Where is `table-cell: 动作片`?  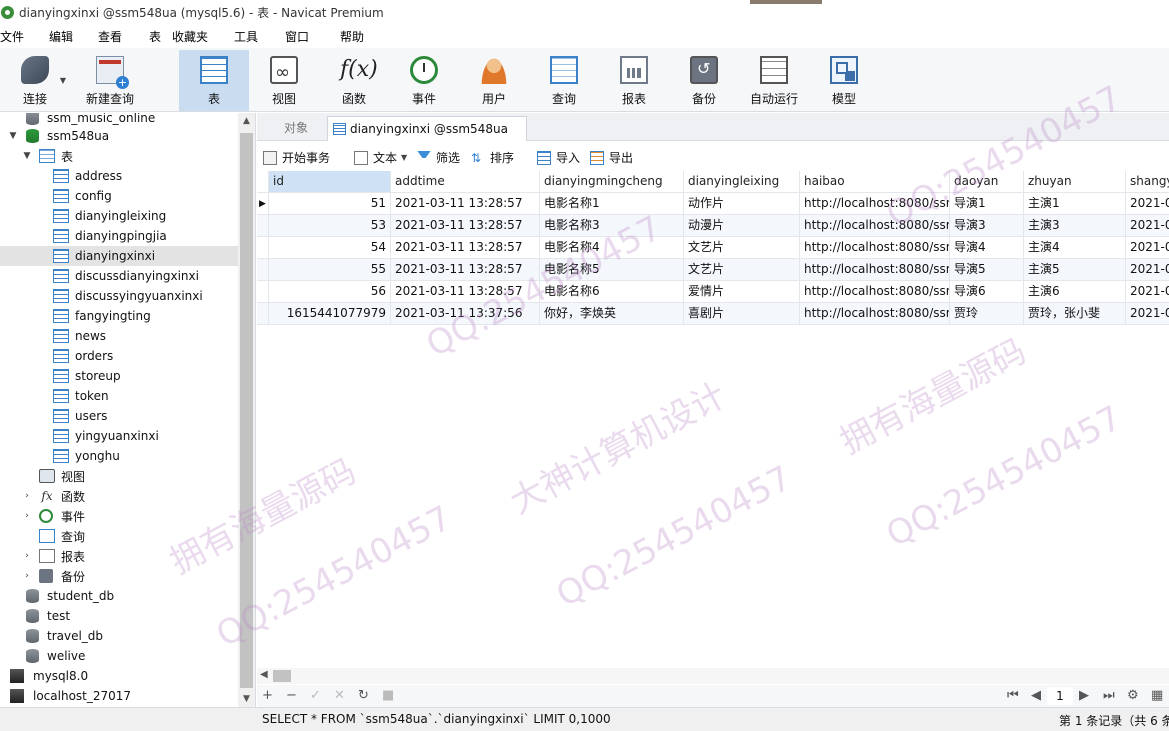 table-cell: 动作片 is located at coordinates (742, 204).